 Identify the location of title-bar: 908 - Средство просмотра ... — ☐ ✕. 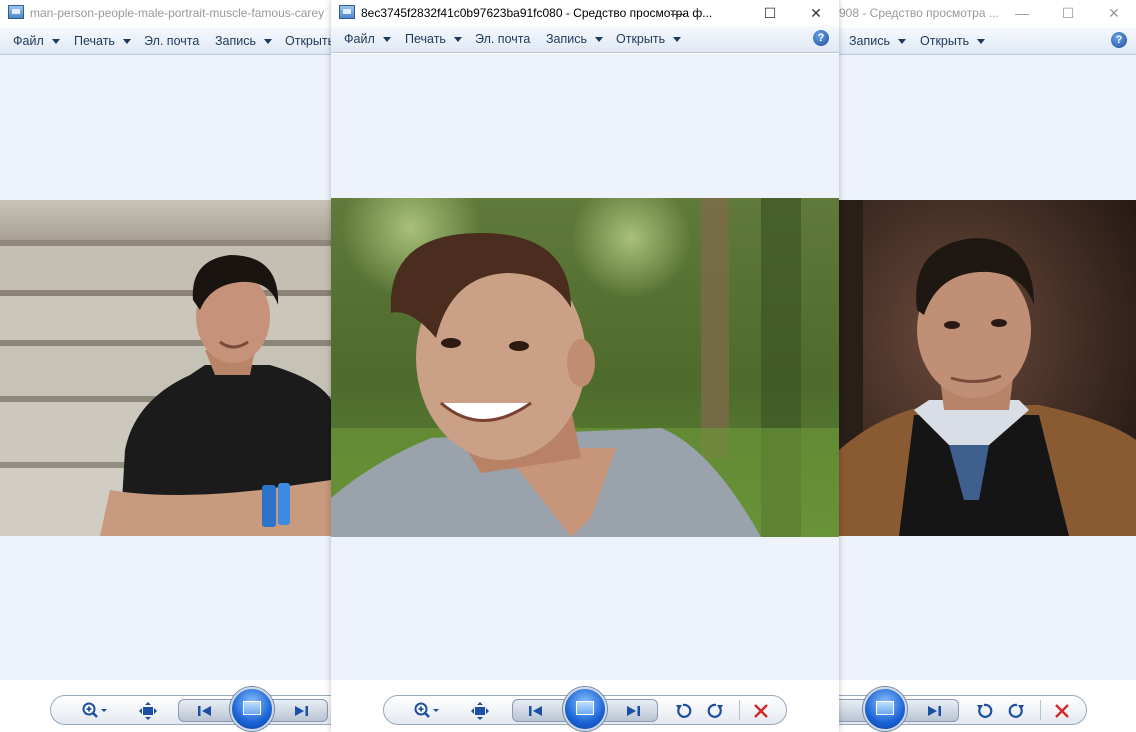
(987, 13).